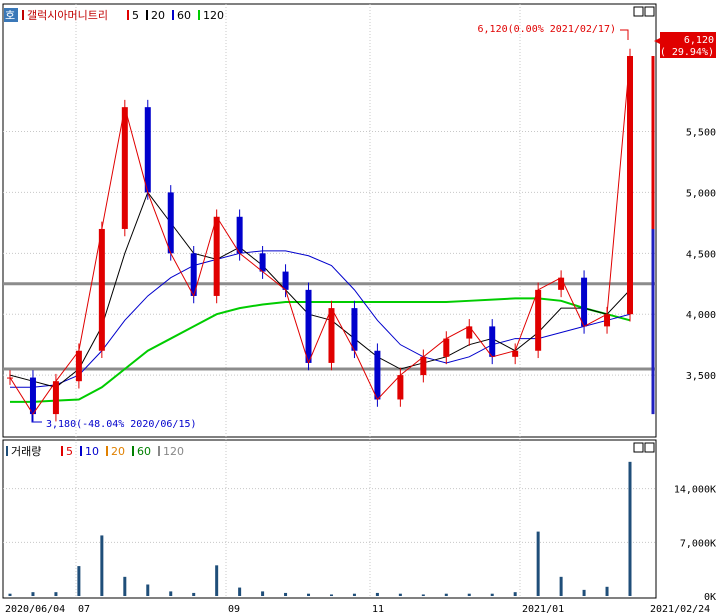 The image size is (719, 616). What do you see at coordinates (543, 609) in the screenshot?
I see `x-axis-label: 2021/01` at bounding box center [543, 609].